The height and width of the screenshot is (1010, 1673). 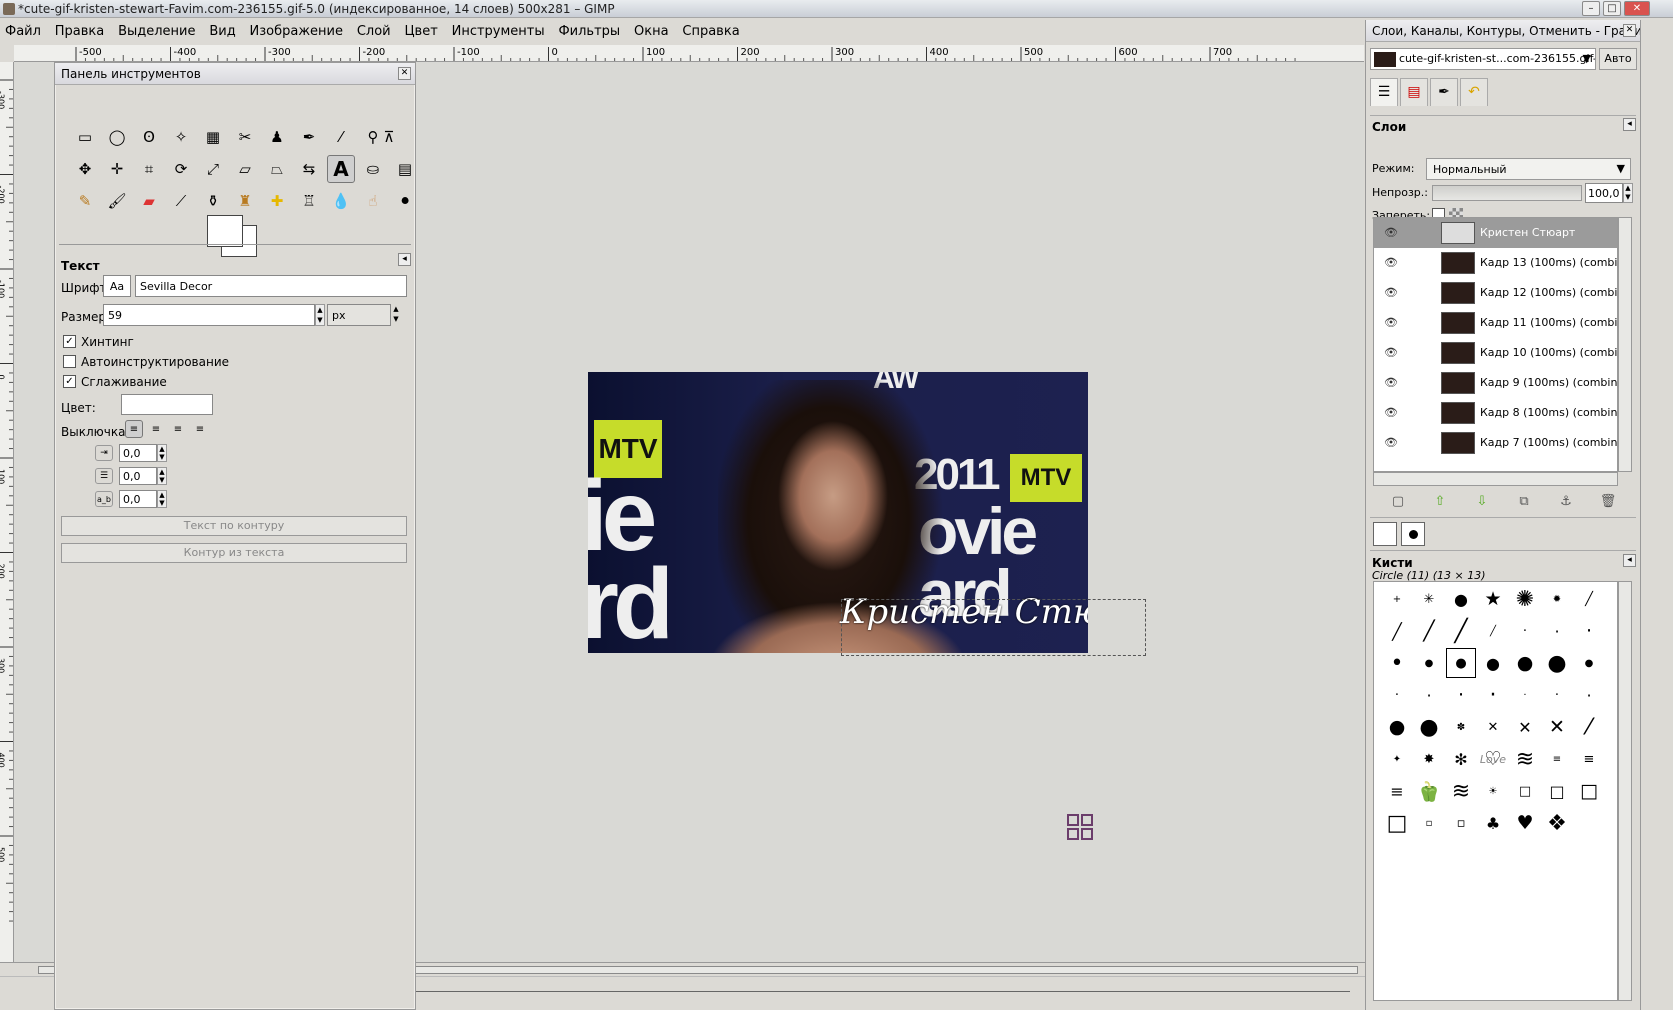 I want to click on duplicate-layer-icon: ⧉, so click(x=1524, y=502).